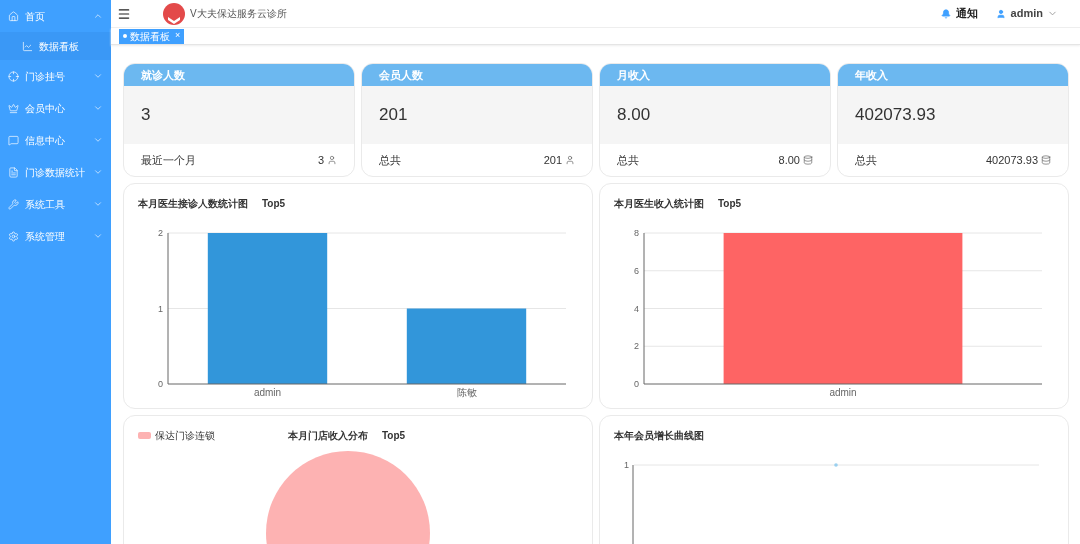  Describe the element at coordinates (636, 270) in the screenshot. I see `axis-tick-label: 6` at that location.